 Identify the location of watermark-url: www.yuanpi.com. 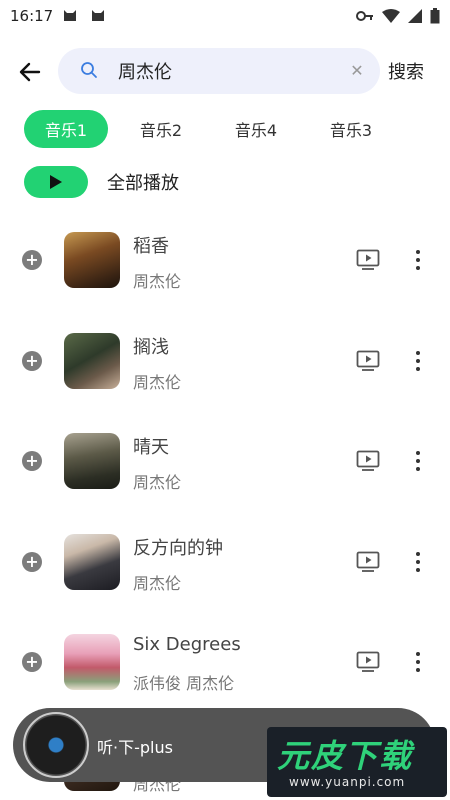
(347, 782).